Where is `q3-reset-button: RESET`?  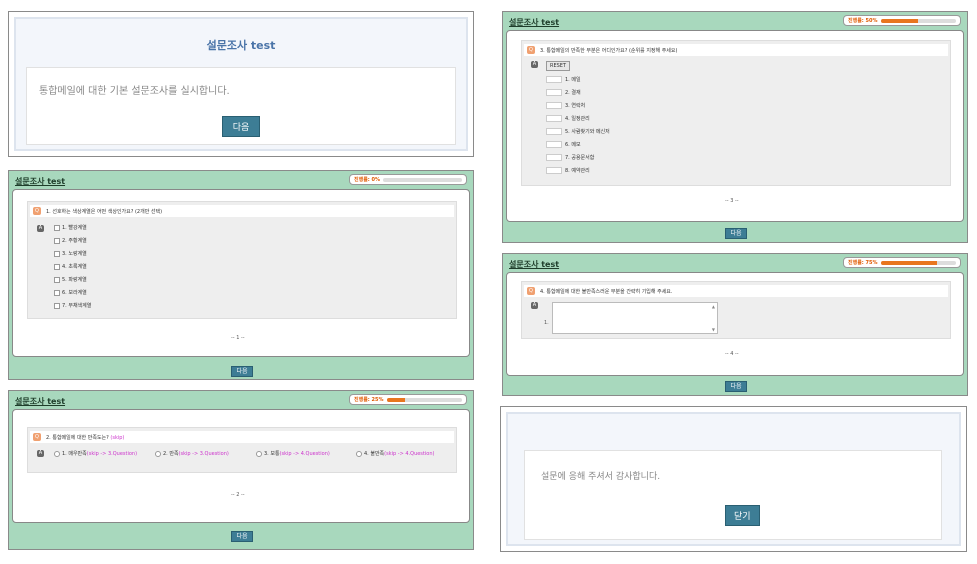
q3-reset-button: RESET is located at coordinates (558, 66).